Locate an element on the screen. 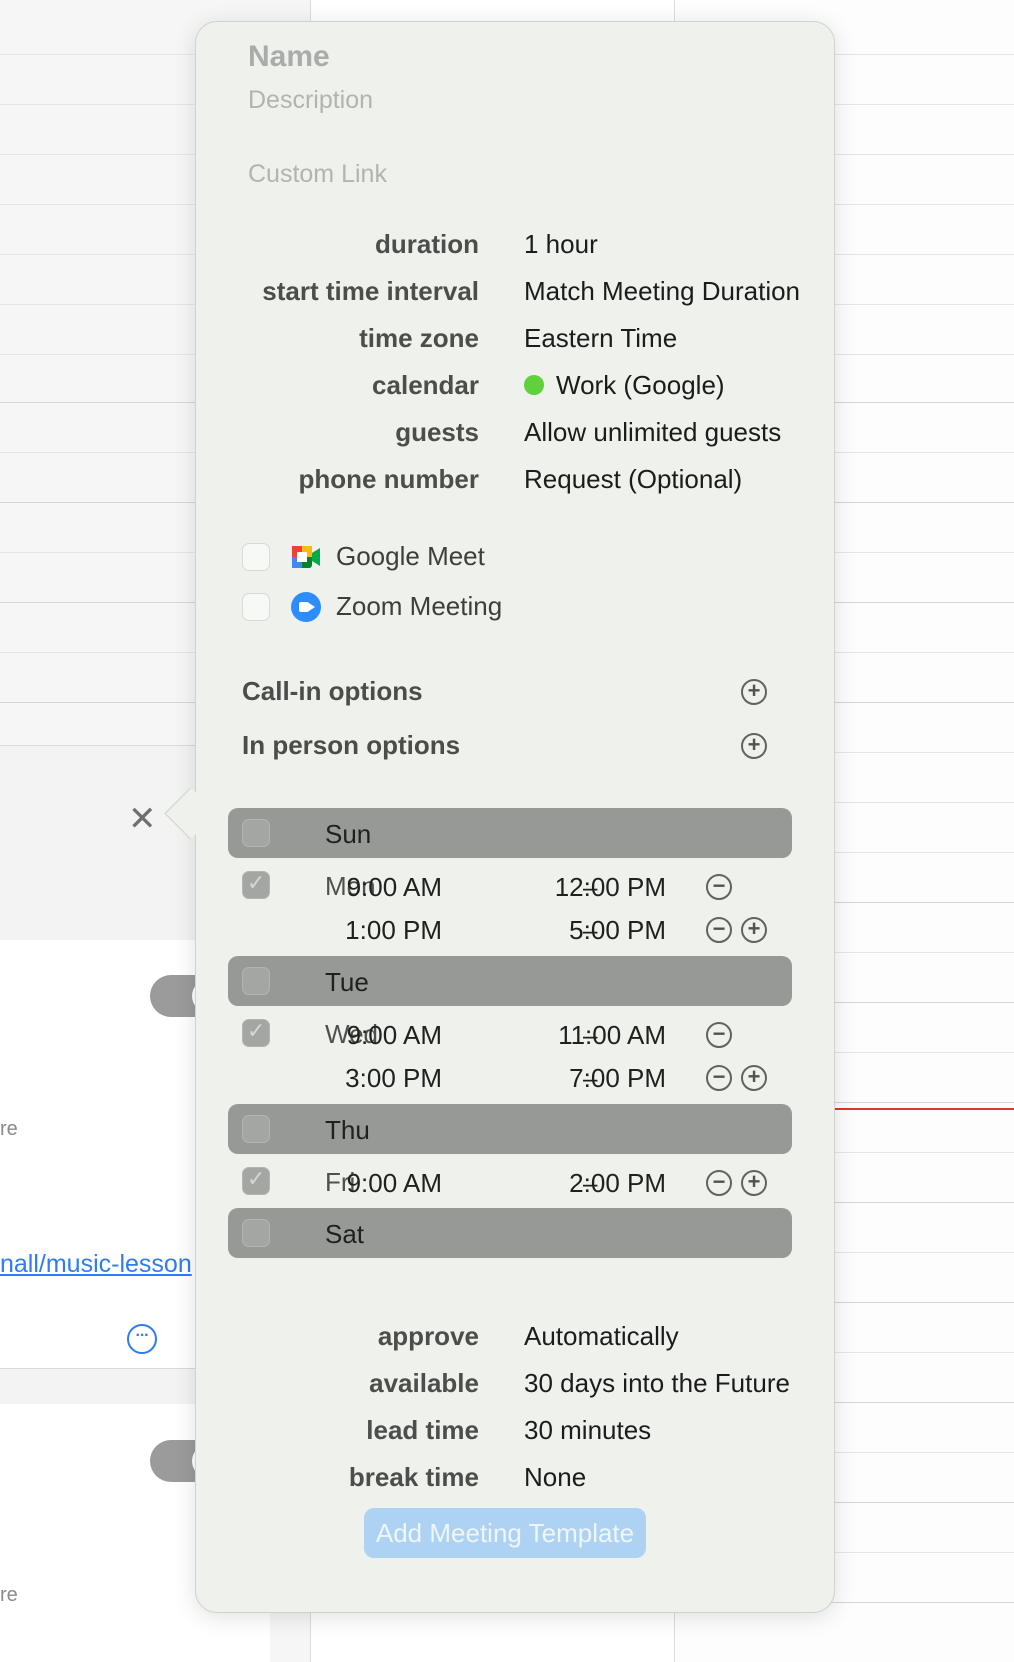 This screenshot has height=1662, width=1014. start-time-interval-value: Match Meeting Duration is located at coordinates (662, 291).